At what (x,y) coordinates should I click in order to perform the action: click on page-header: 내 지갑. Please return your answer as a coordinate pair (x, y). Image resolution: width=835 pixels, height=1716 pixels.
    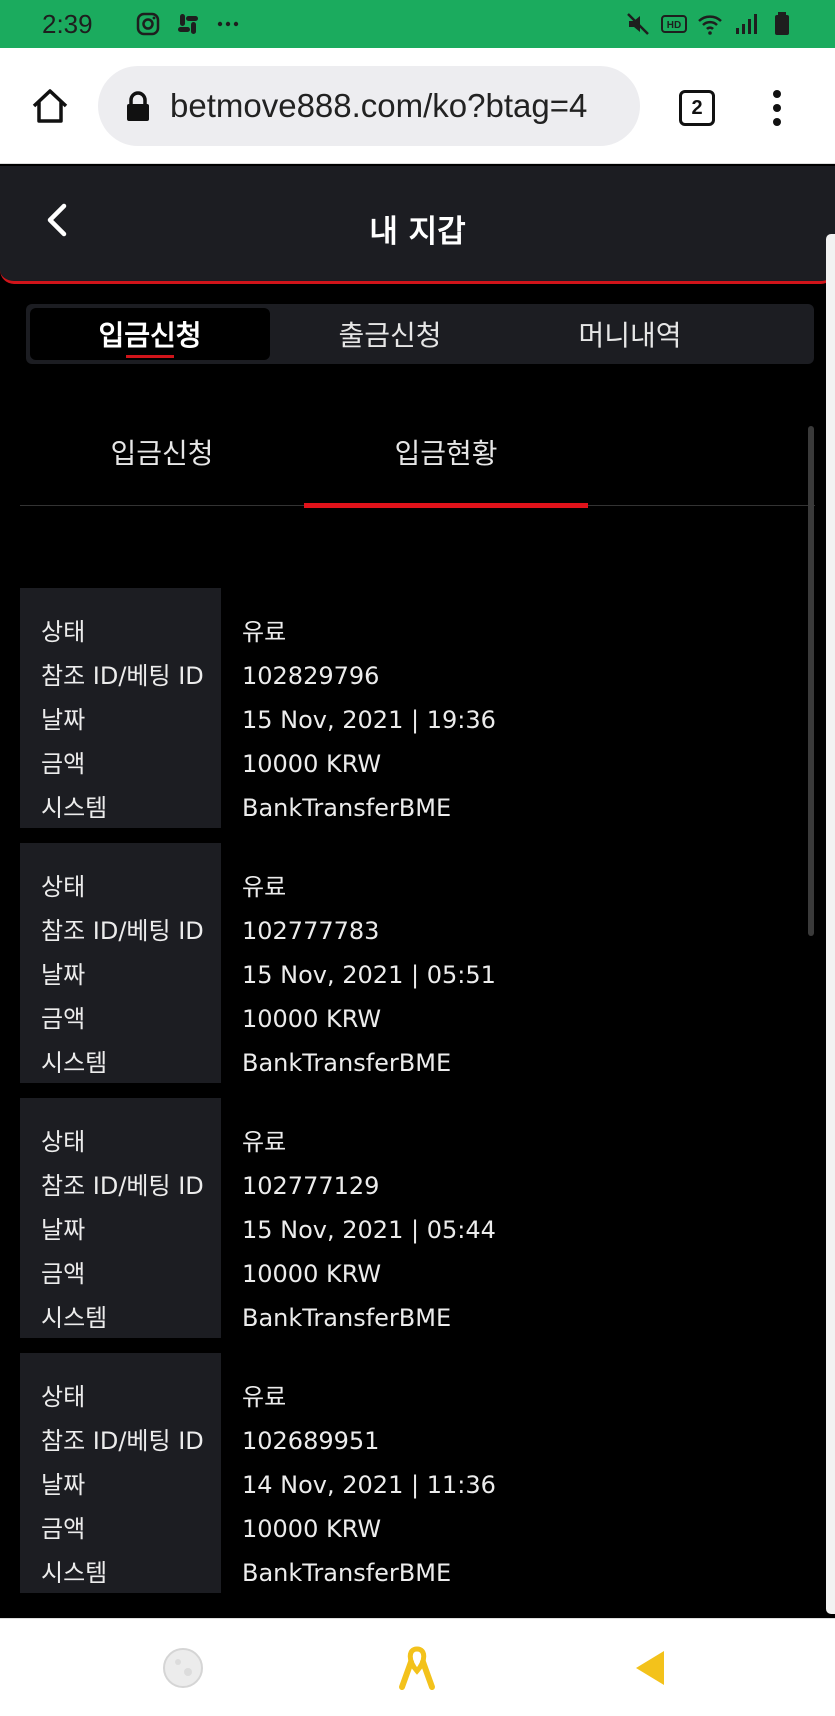
    Looking at the image, I should click on (417, 225).